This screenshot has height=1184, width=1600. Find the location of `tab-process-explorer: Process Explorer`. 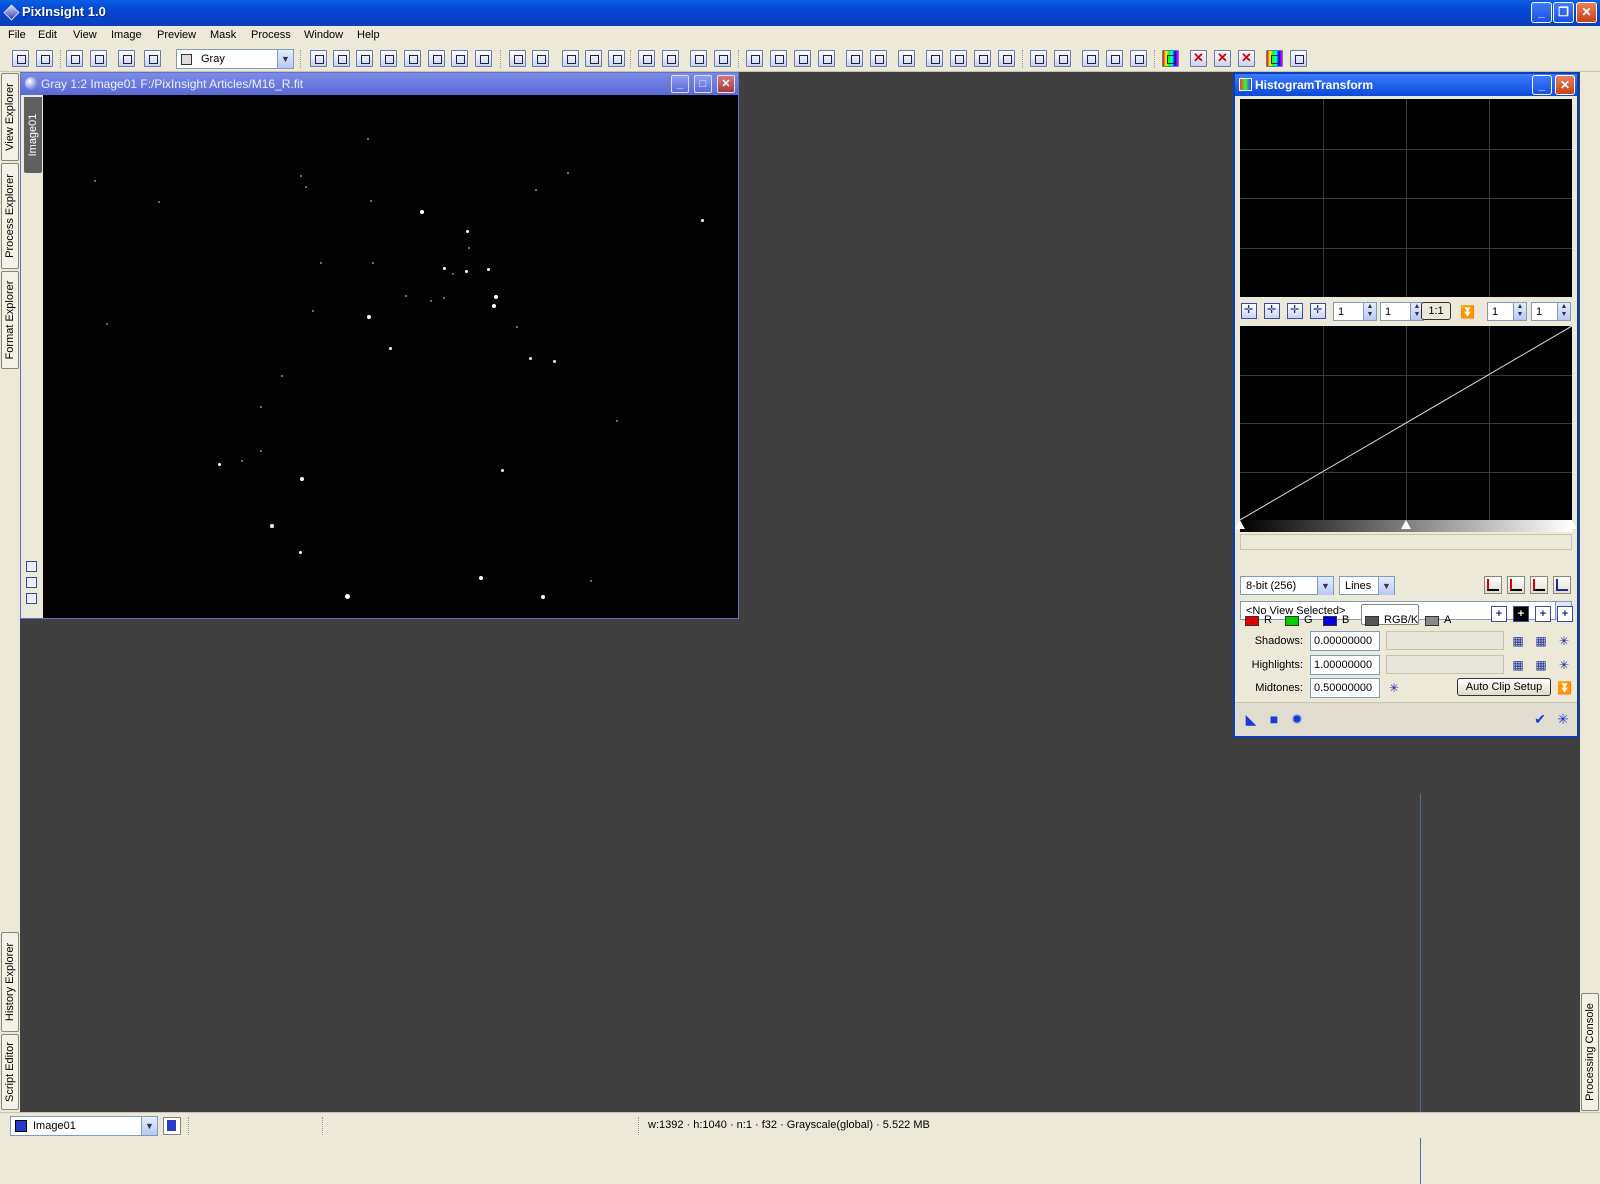

tab-process-explorer: Process Explorer is located at coordinates (10, 216).